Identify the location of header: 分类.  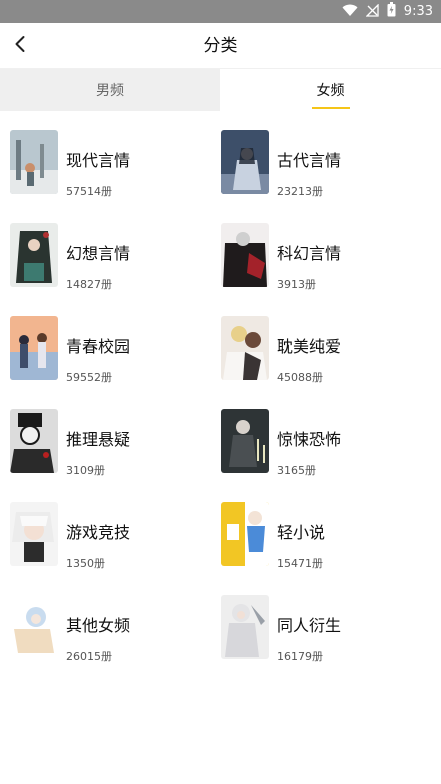
(220, 46).